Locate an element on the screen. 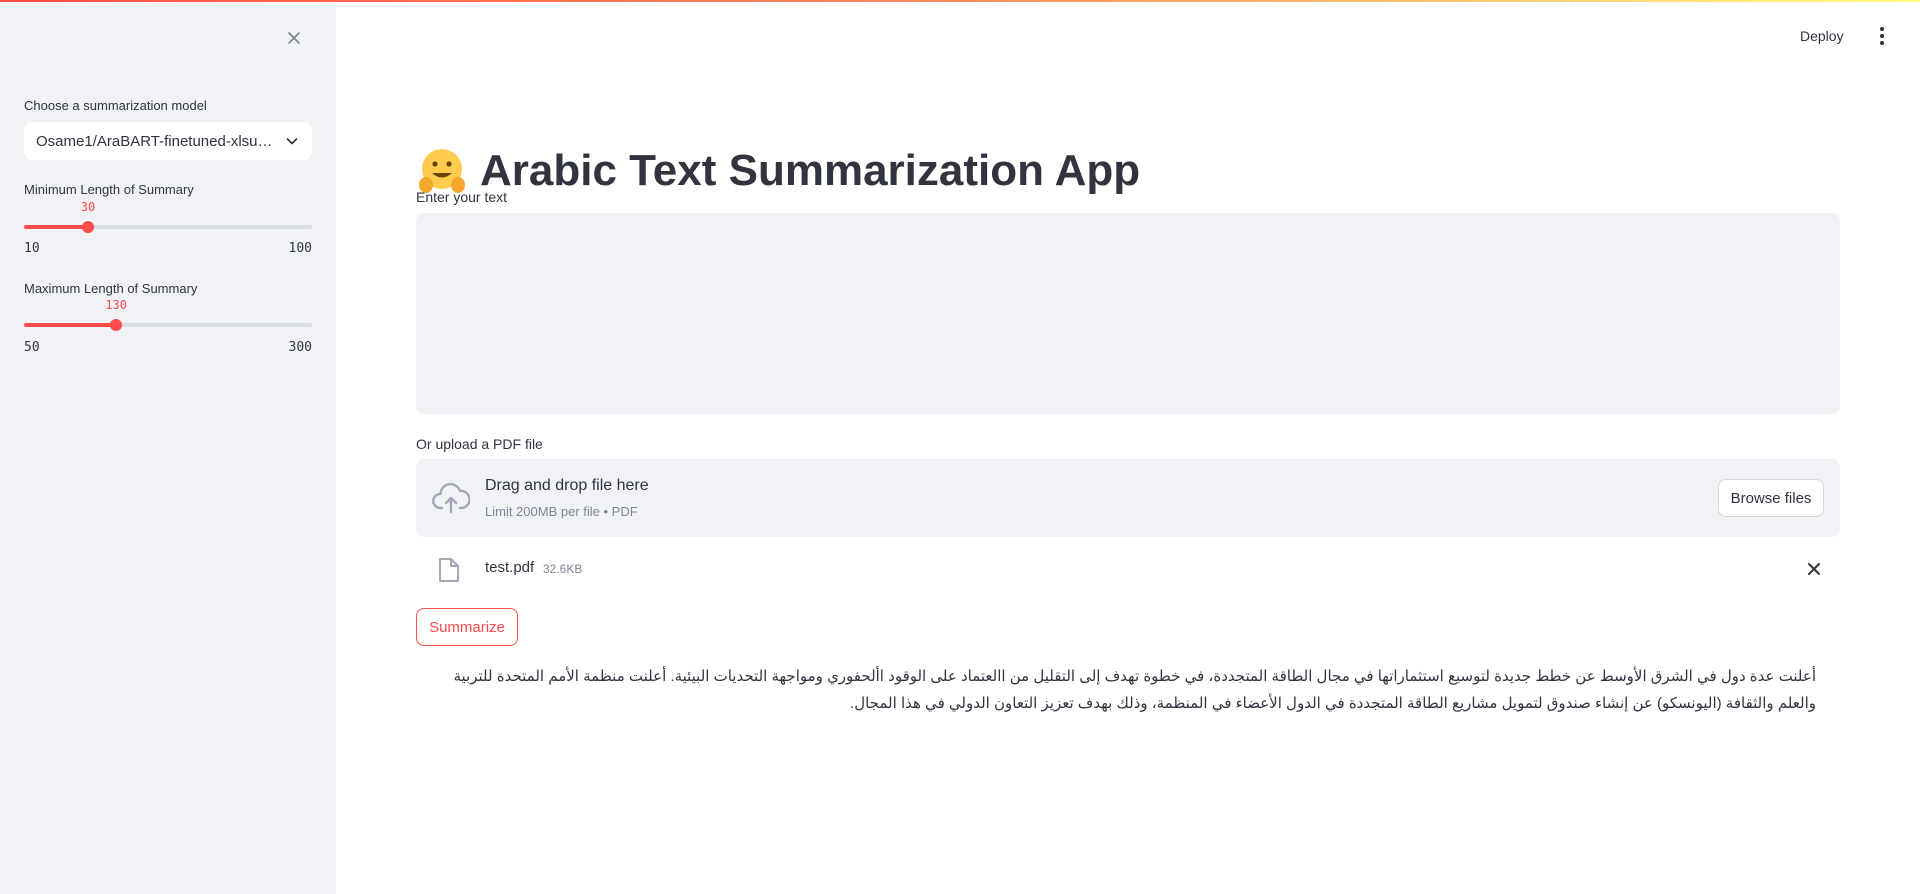 The width and height of the screenshot is (1920, 894). dropzone-title: Drag and drop file here is located at coordinates (567, 485).